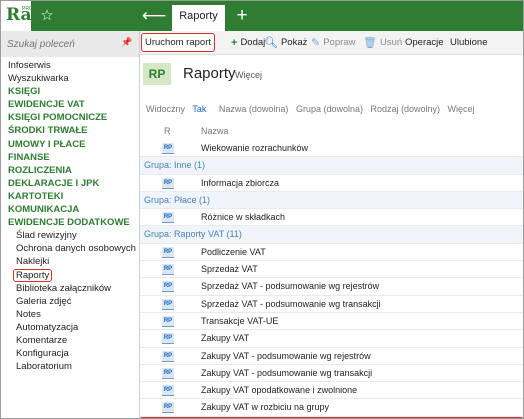 The width and height of the screenshot is (524, 419). Describe the element at coordinates (331, 183) in the screenshot. I see `table-row: RP Informacja zbiorcza` at that location.